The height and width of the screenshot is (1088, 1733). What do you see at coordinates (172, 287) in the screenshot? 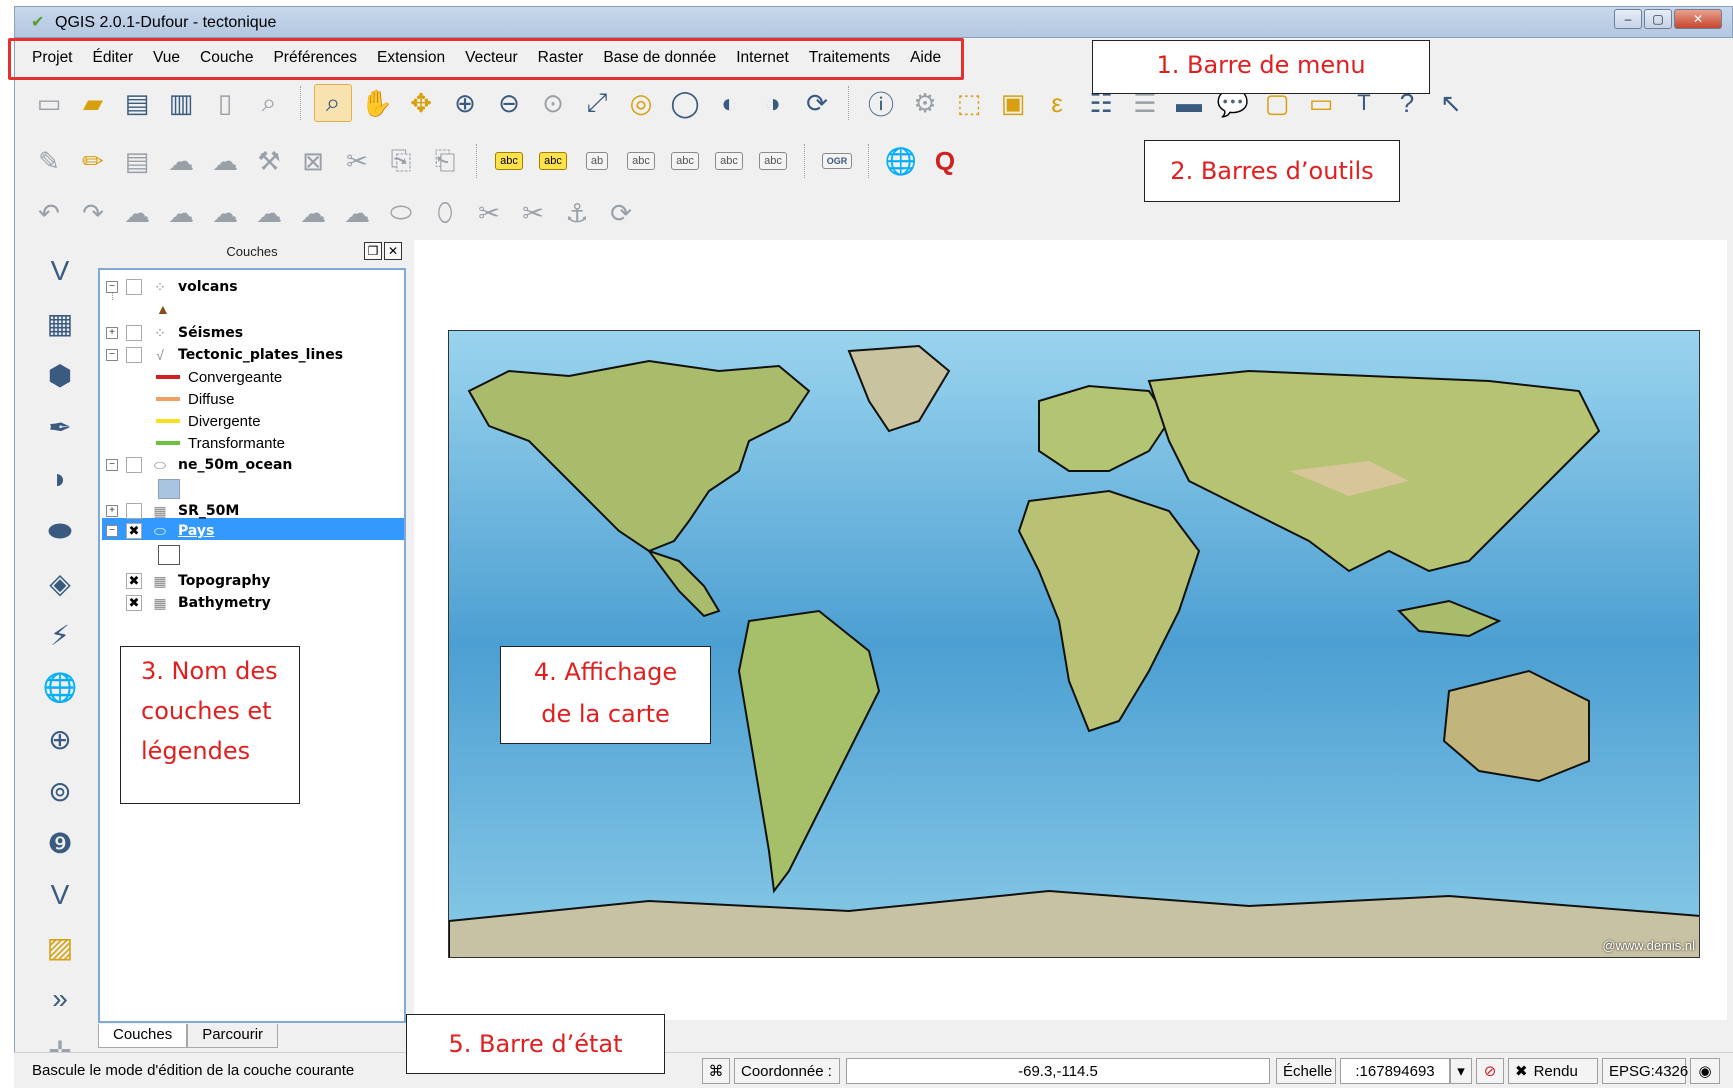
I see `layer-volcans: − ⁘ volcans` at bounding box center [172, 287].